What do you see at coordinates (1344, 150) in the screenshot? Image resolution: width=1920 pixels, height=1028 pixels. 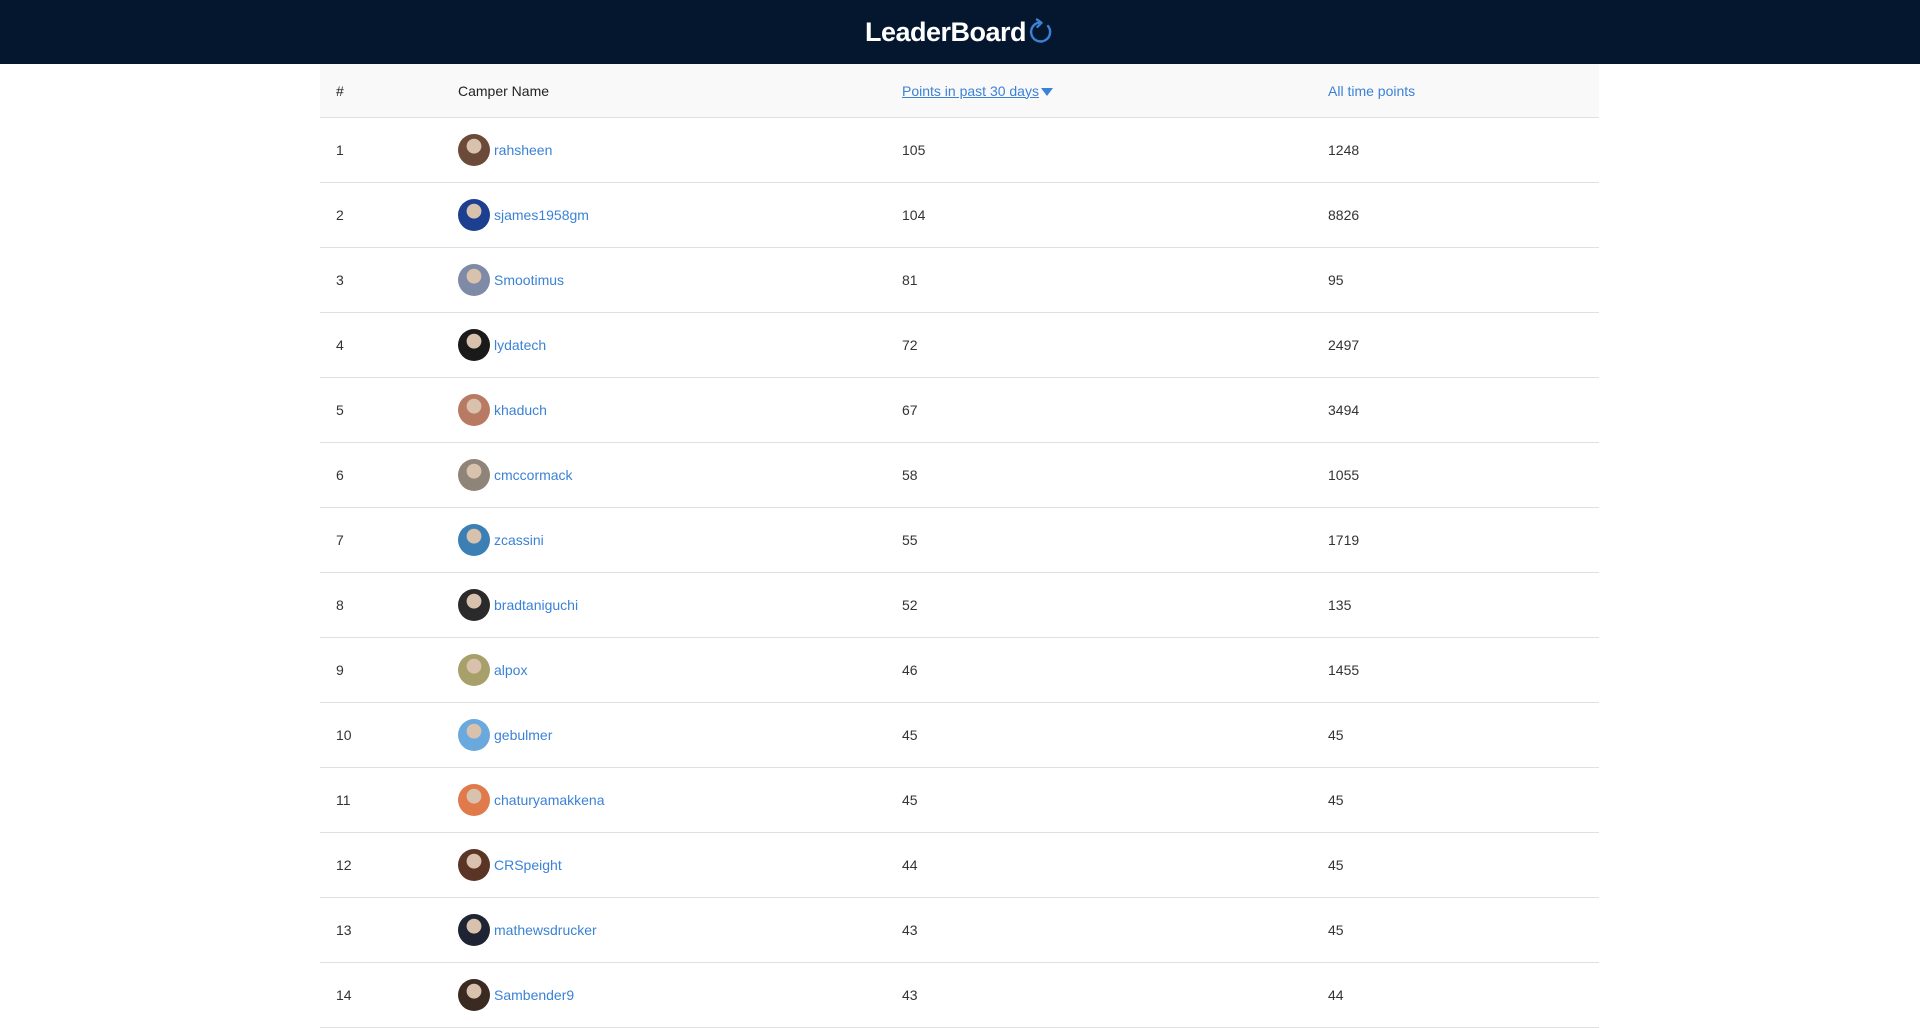 I see `alltime-points-cell: 1248` at bounding box center [1344, 150].